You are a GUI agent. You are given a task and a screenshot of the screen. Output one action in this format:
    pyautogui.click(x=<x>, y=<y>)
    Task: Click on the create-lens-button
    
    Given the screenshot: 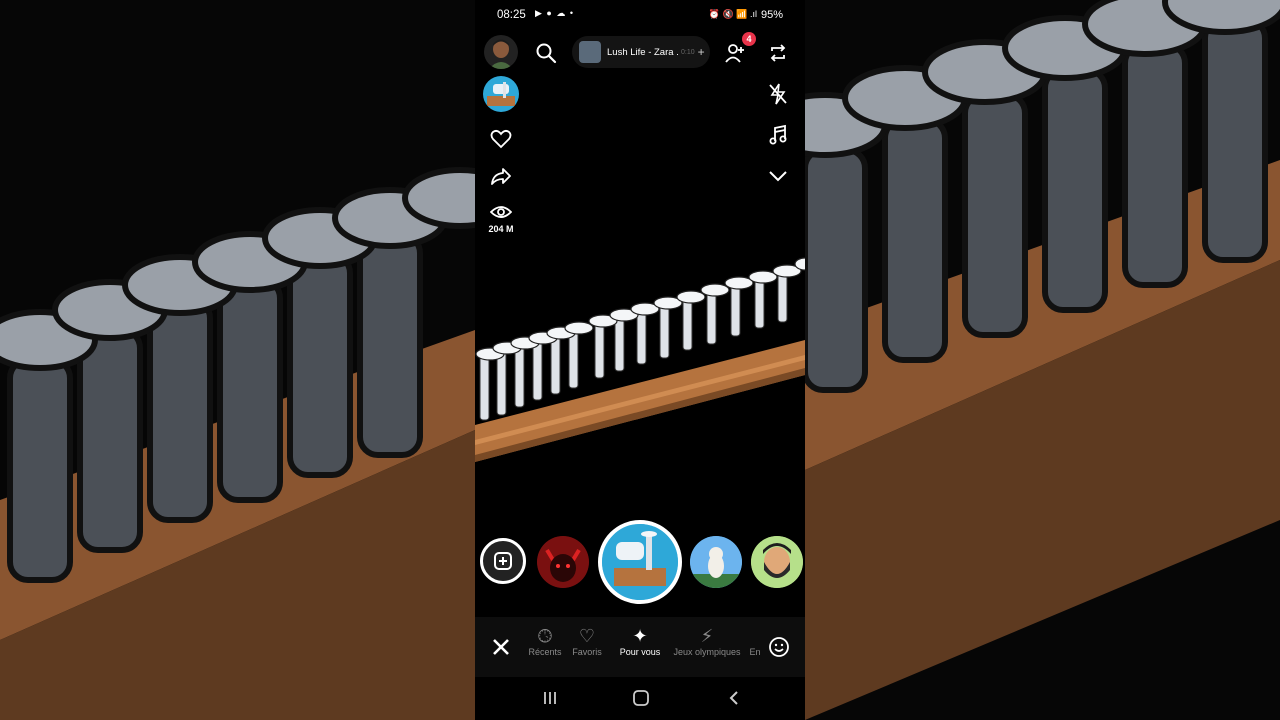 What is the action you would take?
    pyautogui.click(x=503, y=561)
    